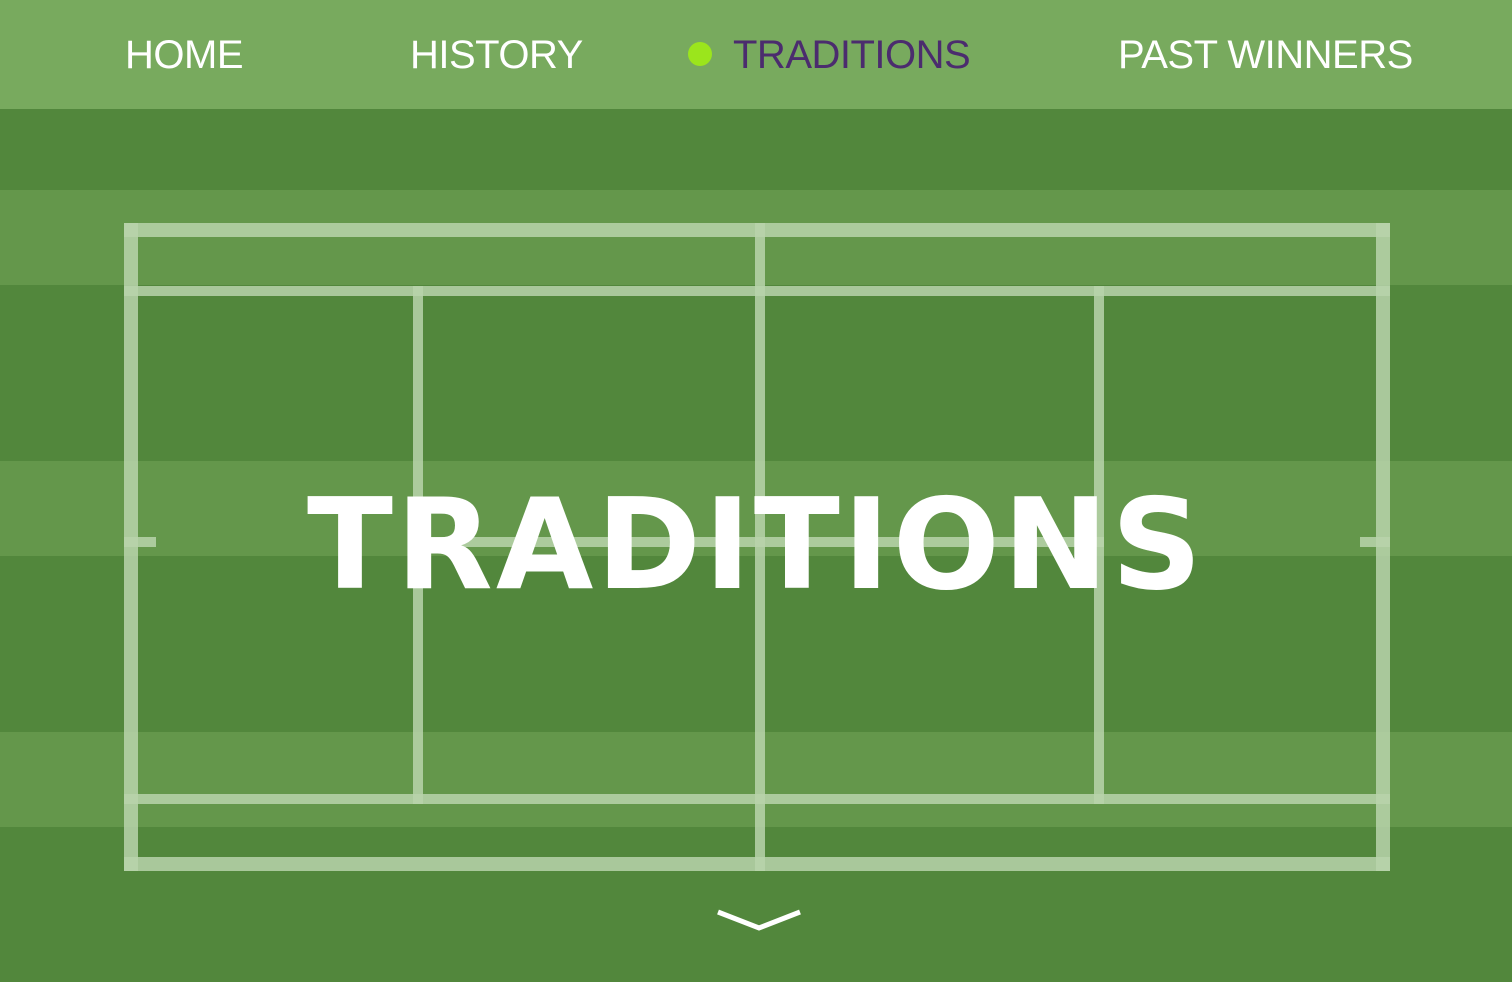 This screenshot has width=1512, height=982. Describe the element at coordinates (759, 919) in the screenshot. I see `chevron-down-icon` at that location.